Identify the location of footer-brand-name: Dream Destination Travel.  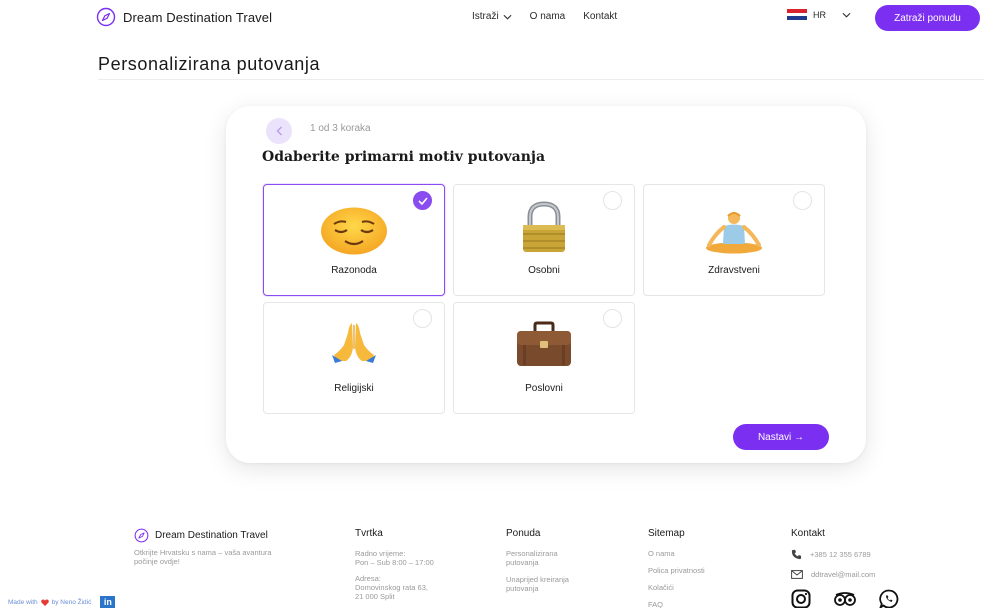
(211, 535).